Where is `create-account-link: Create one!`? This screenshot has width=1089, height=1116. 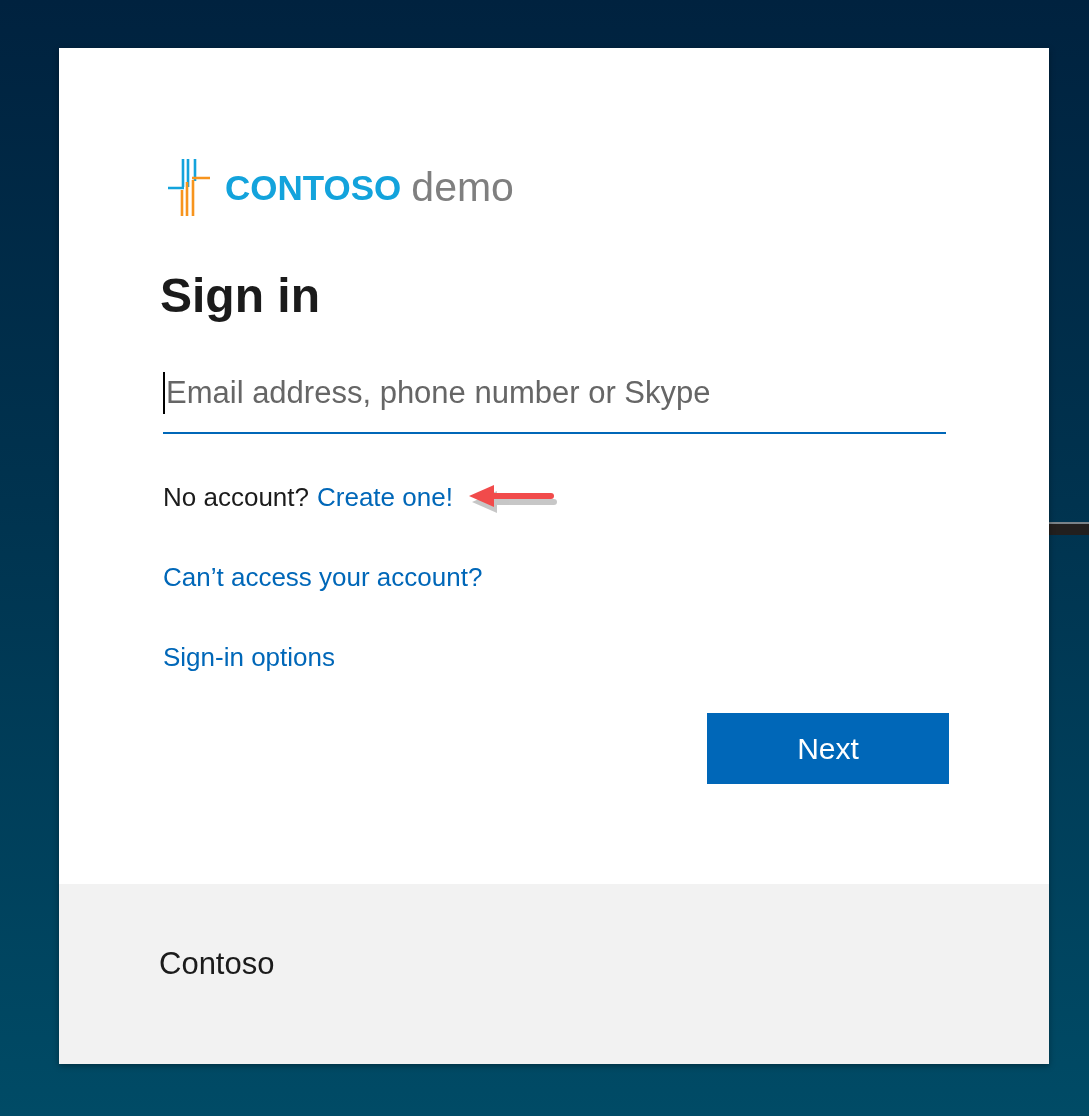
create-account-link: Create one! is located at coordinates (385, 497).